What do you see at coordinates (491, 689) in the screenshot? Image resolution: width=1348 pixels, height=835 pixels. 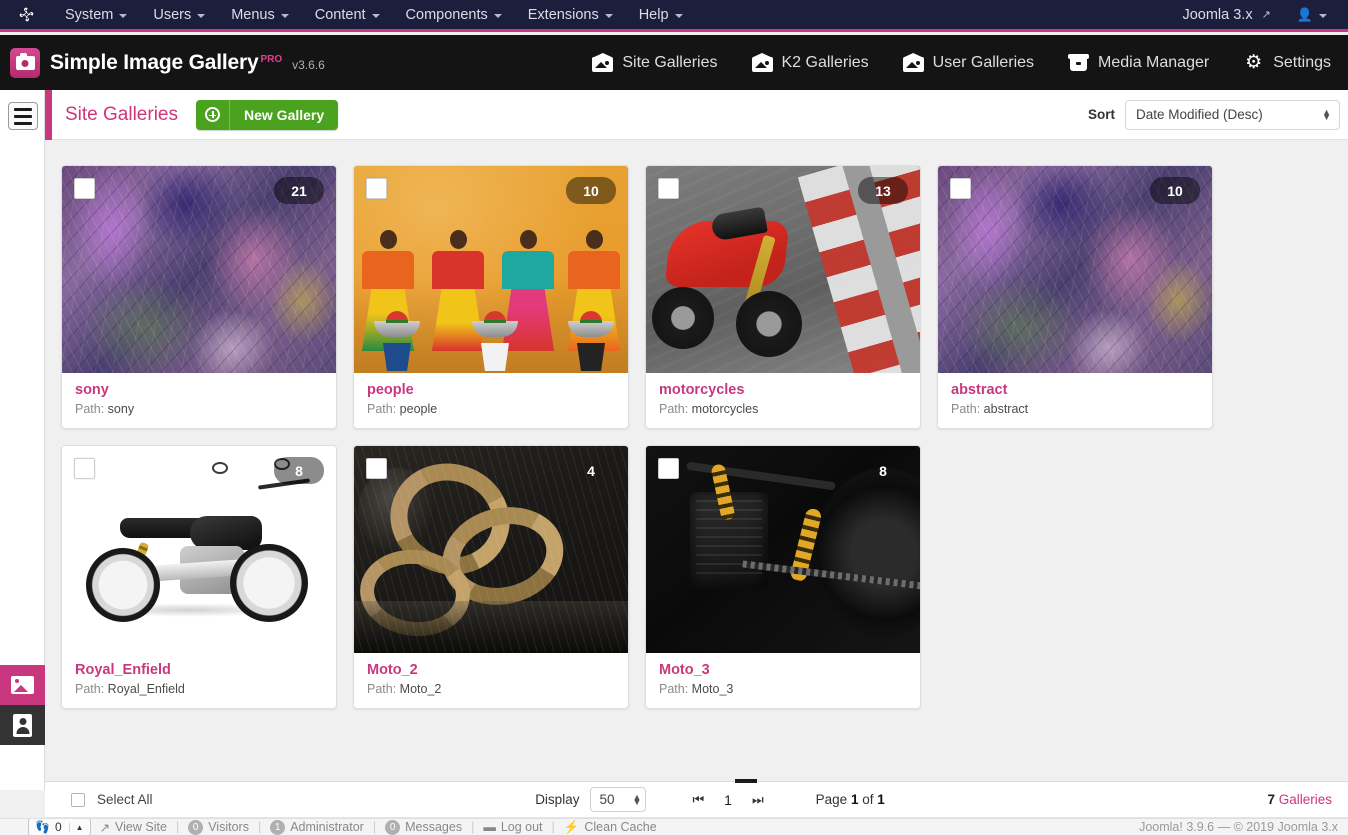 I see `gallery-path: Path: Moto_2` at bounding box center [491, 689].